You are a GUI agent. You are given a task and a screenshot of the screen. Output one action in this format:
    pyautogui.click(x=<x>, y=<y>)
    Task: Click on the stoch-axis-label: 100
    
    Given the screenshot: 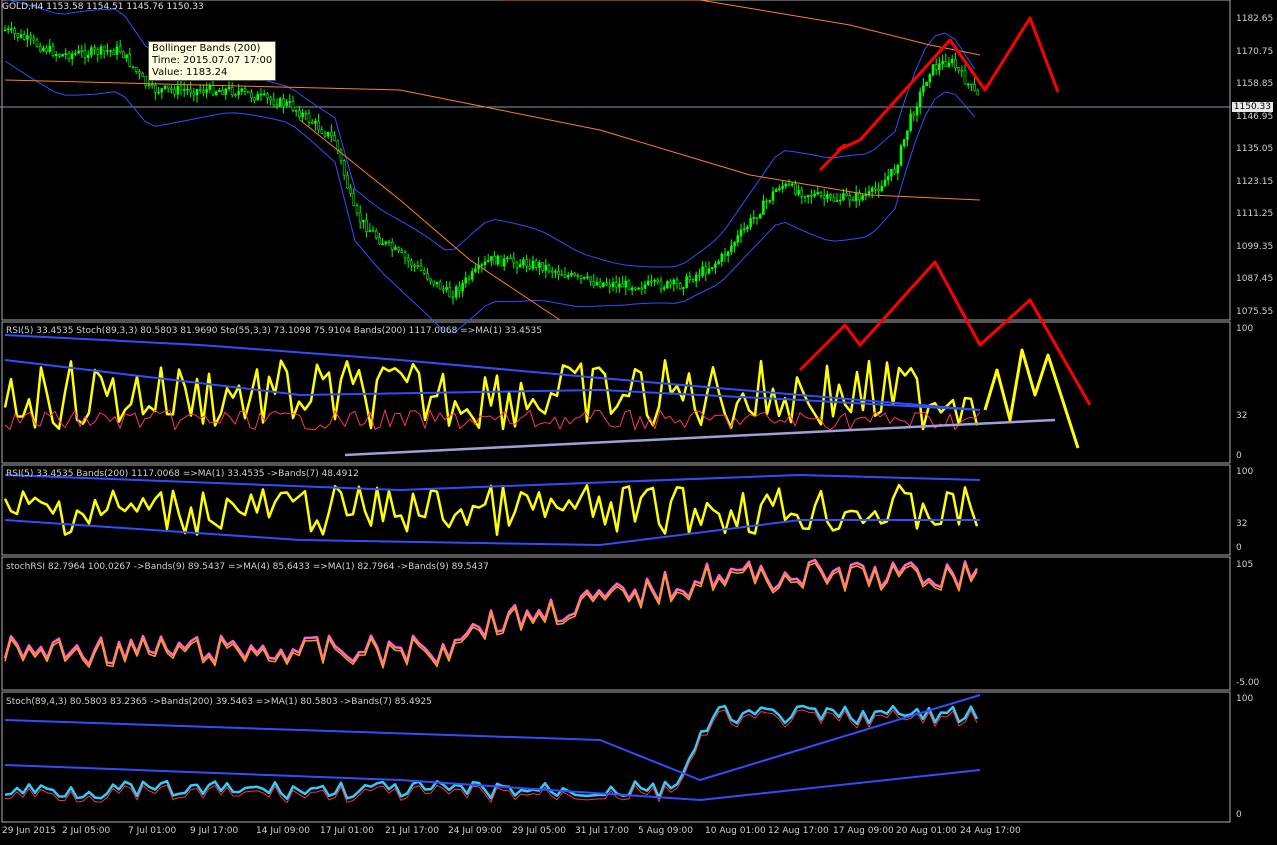 What is the action you would take?
    pyautogui.click(x=1245, y=699)
    